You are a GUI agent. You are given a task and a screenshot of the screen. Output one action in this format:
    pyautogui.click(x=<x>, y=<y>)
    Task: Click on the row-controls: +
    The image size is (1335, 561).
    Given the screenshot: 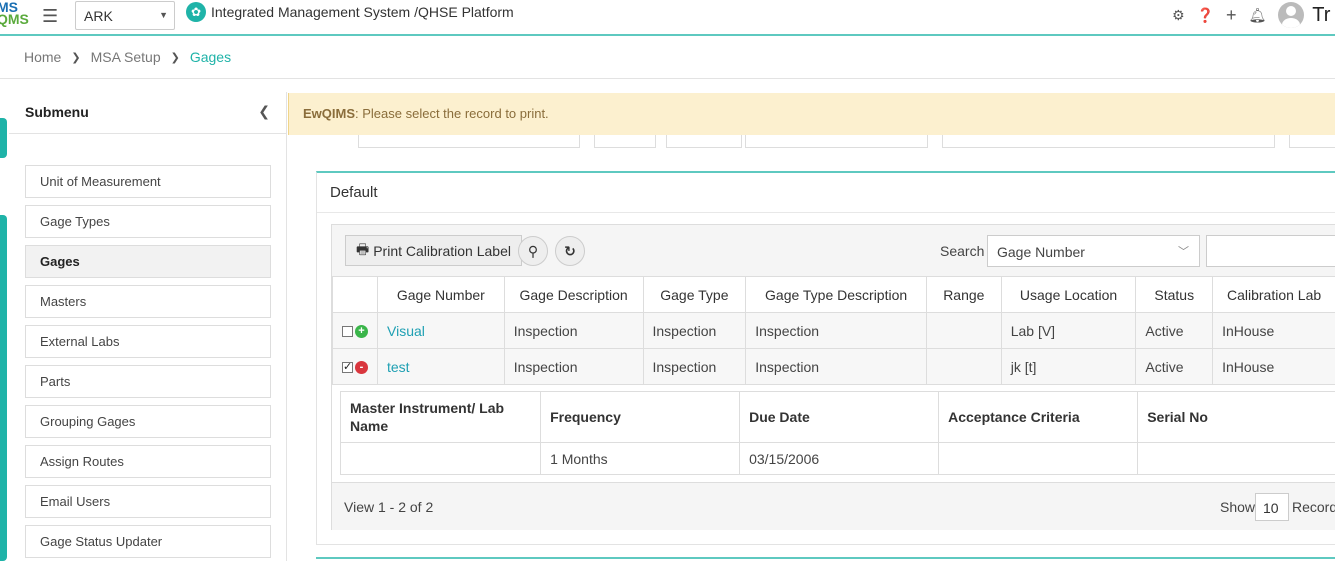 What is the action you would take?
    pyautogui.click(x=355, y=330)
    